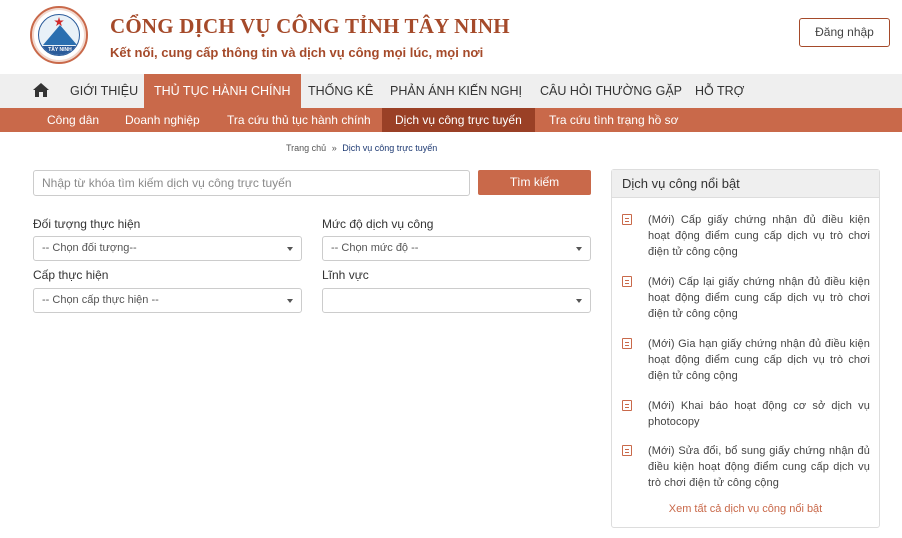 Image resolution: width=902 pixels, height=538 pixels. I want to click on subject-label: Đối tượng thực hiện, so click(87, 224).